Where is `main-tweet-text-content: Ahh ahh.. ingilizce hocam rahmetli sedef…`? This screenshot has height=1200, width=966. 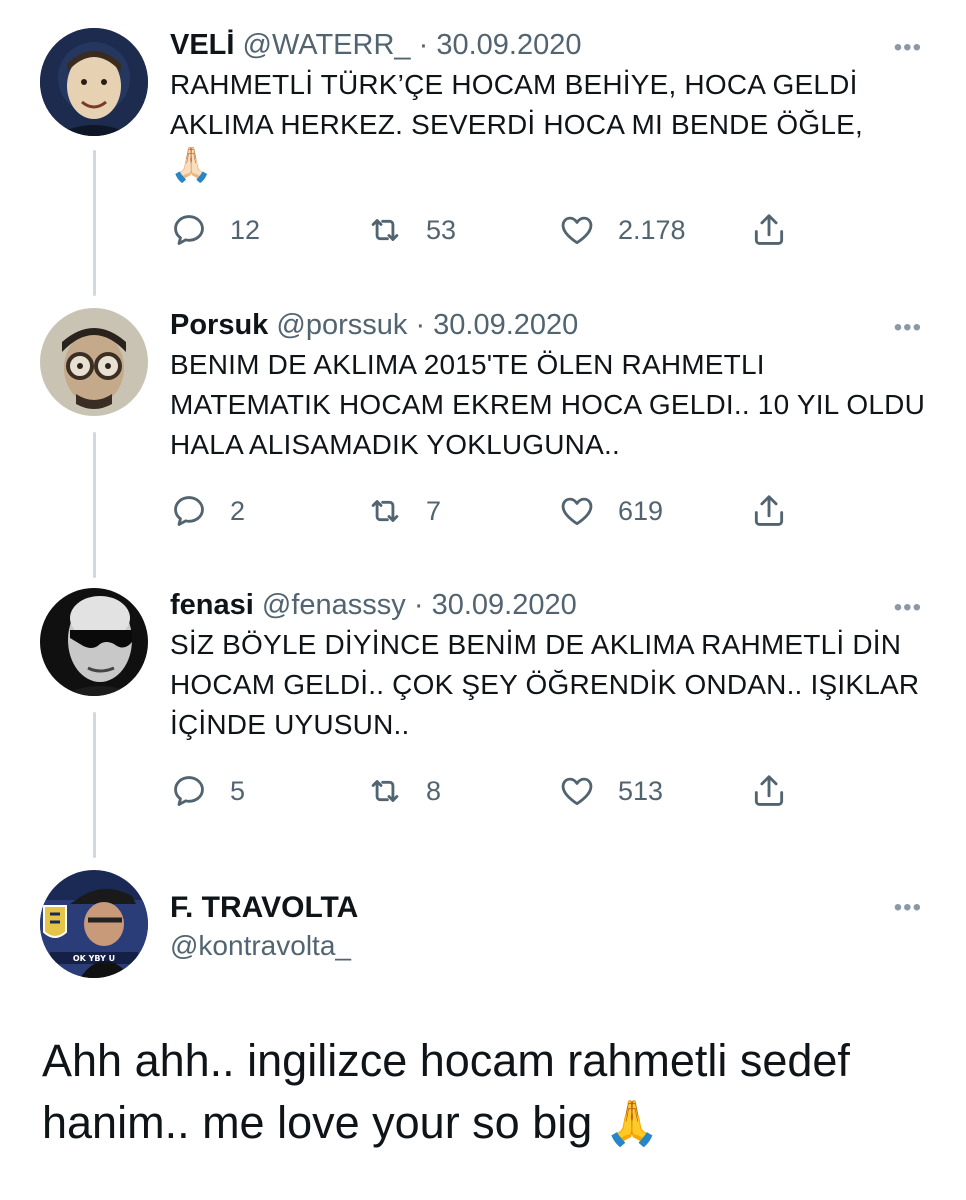
main-tweet-text-content: Ahh ahh.. ingilizce hocam rahmetli sedef… is located at coordinates (446, 1091).